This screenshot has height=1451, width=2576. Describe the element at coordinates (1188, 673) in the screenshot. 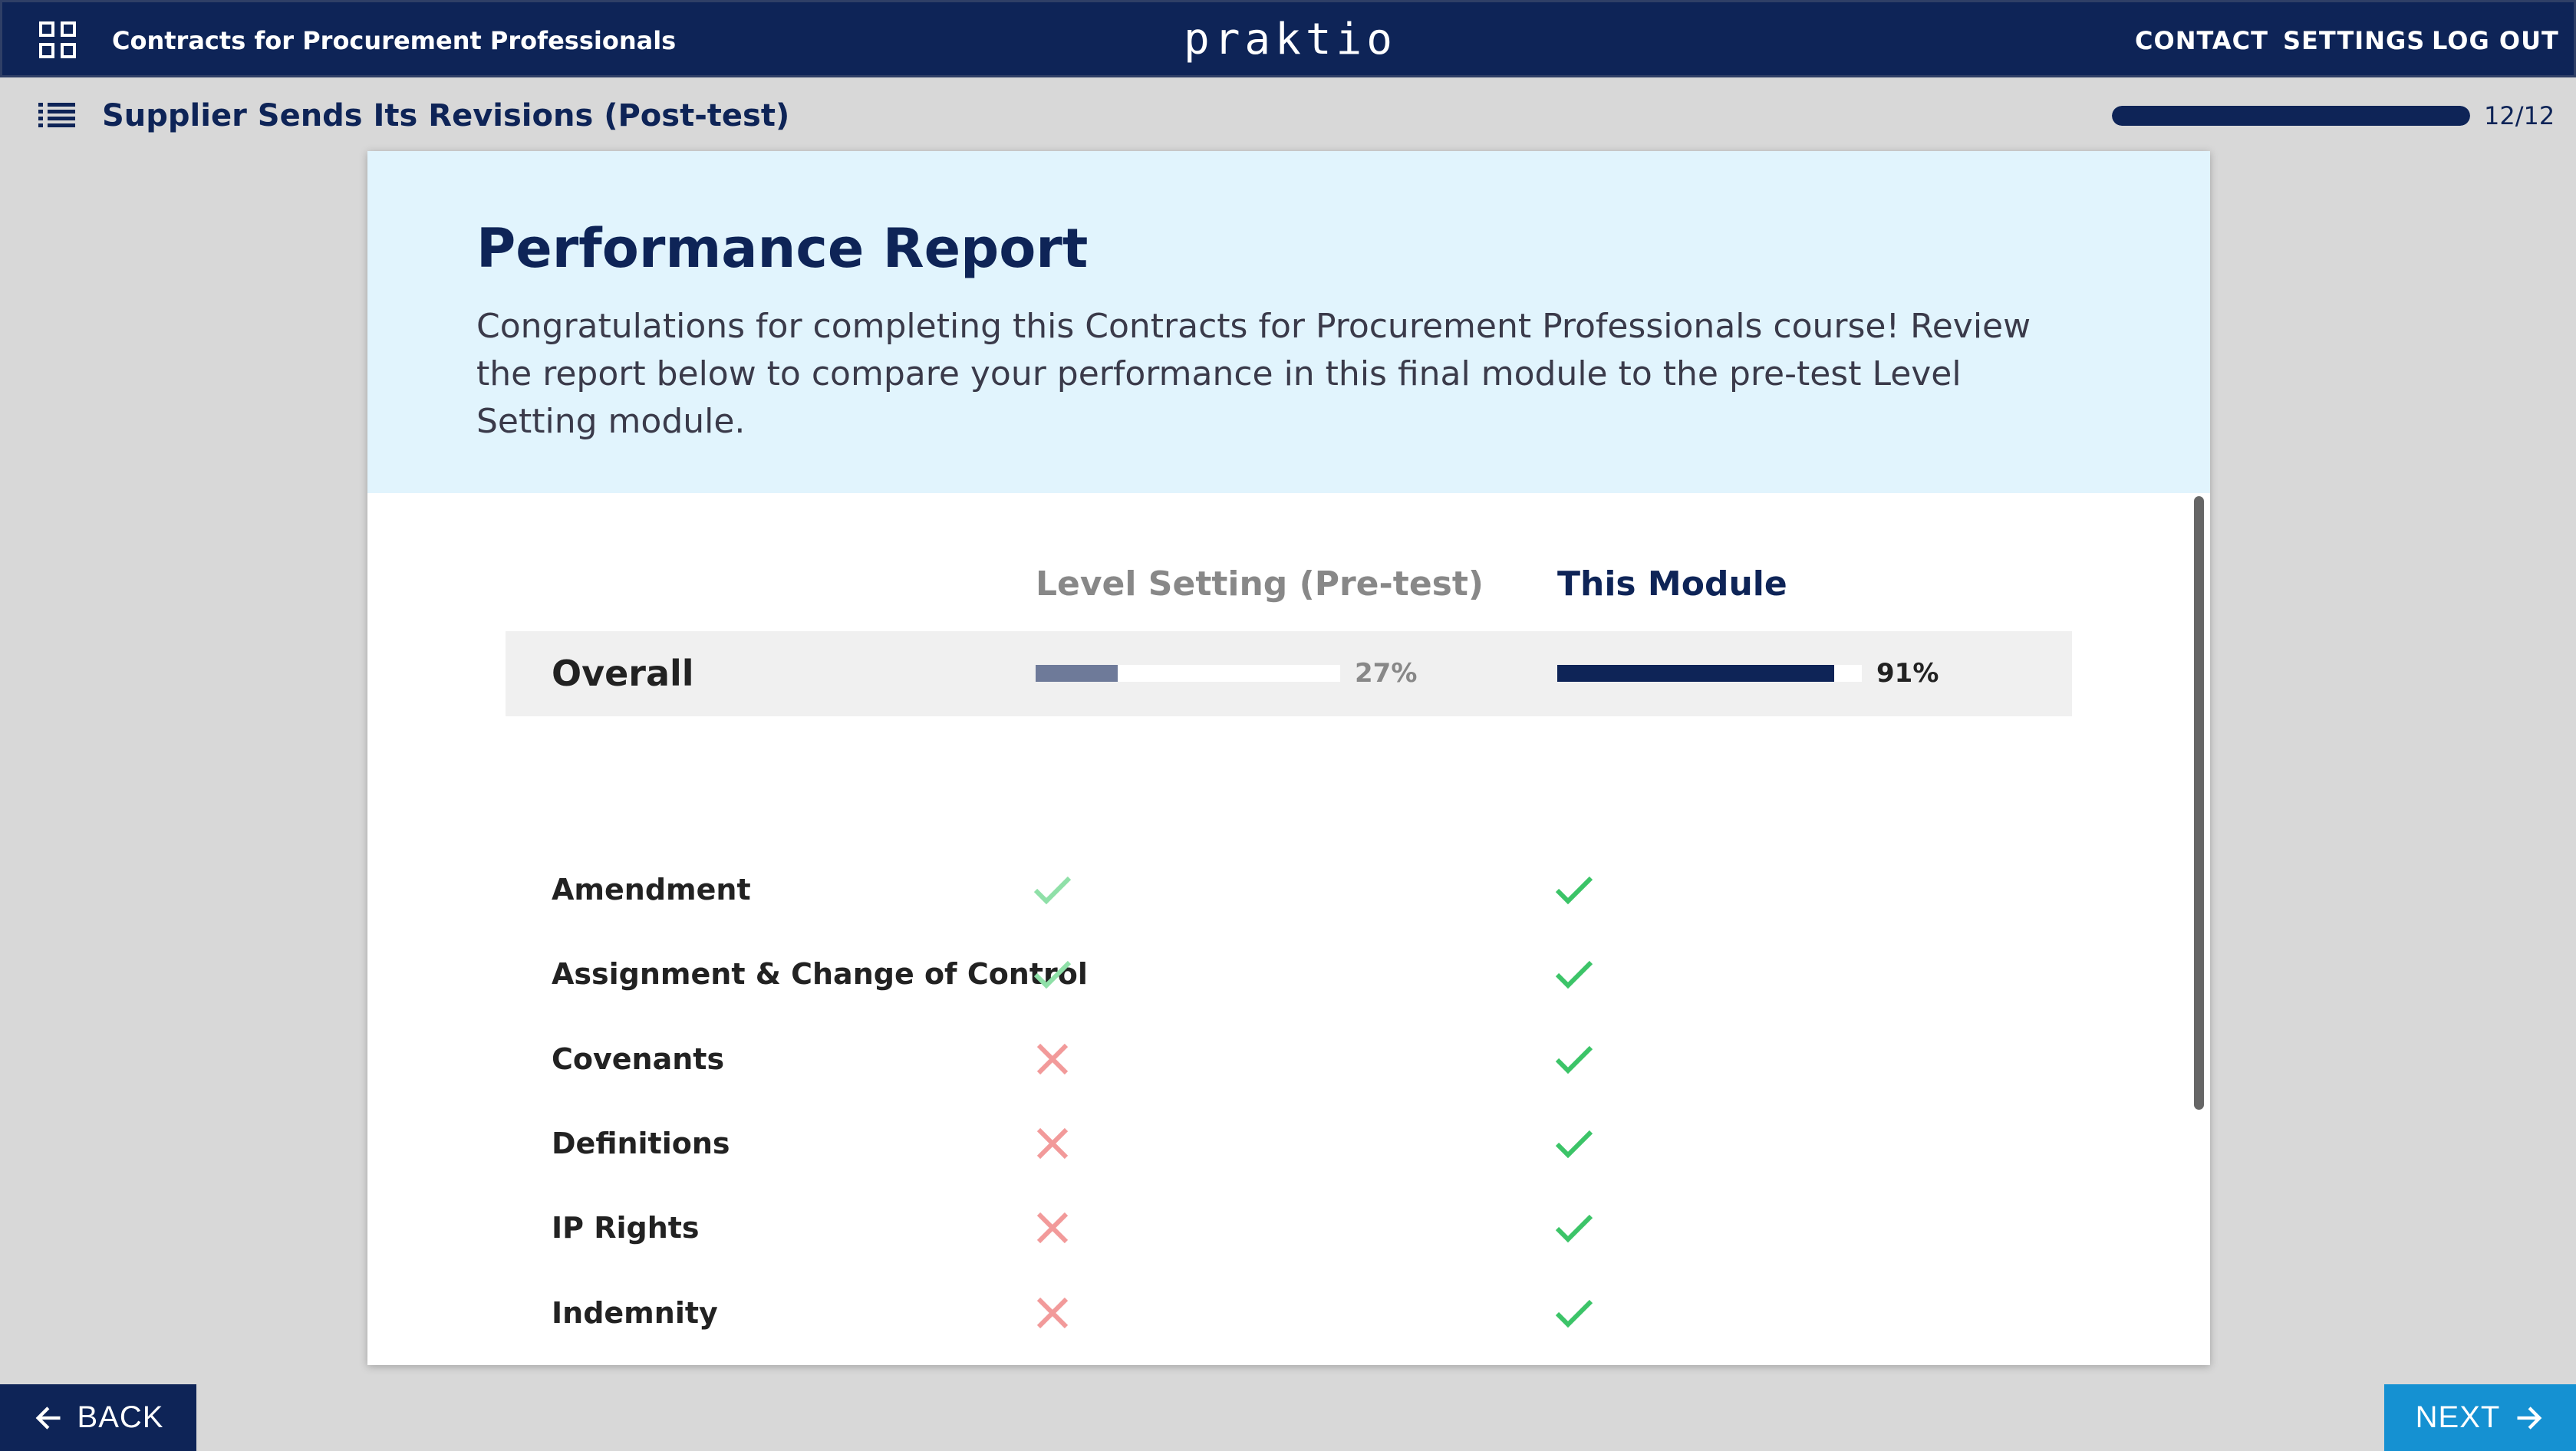

I see `pretest-score-bar` at that location.